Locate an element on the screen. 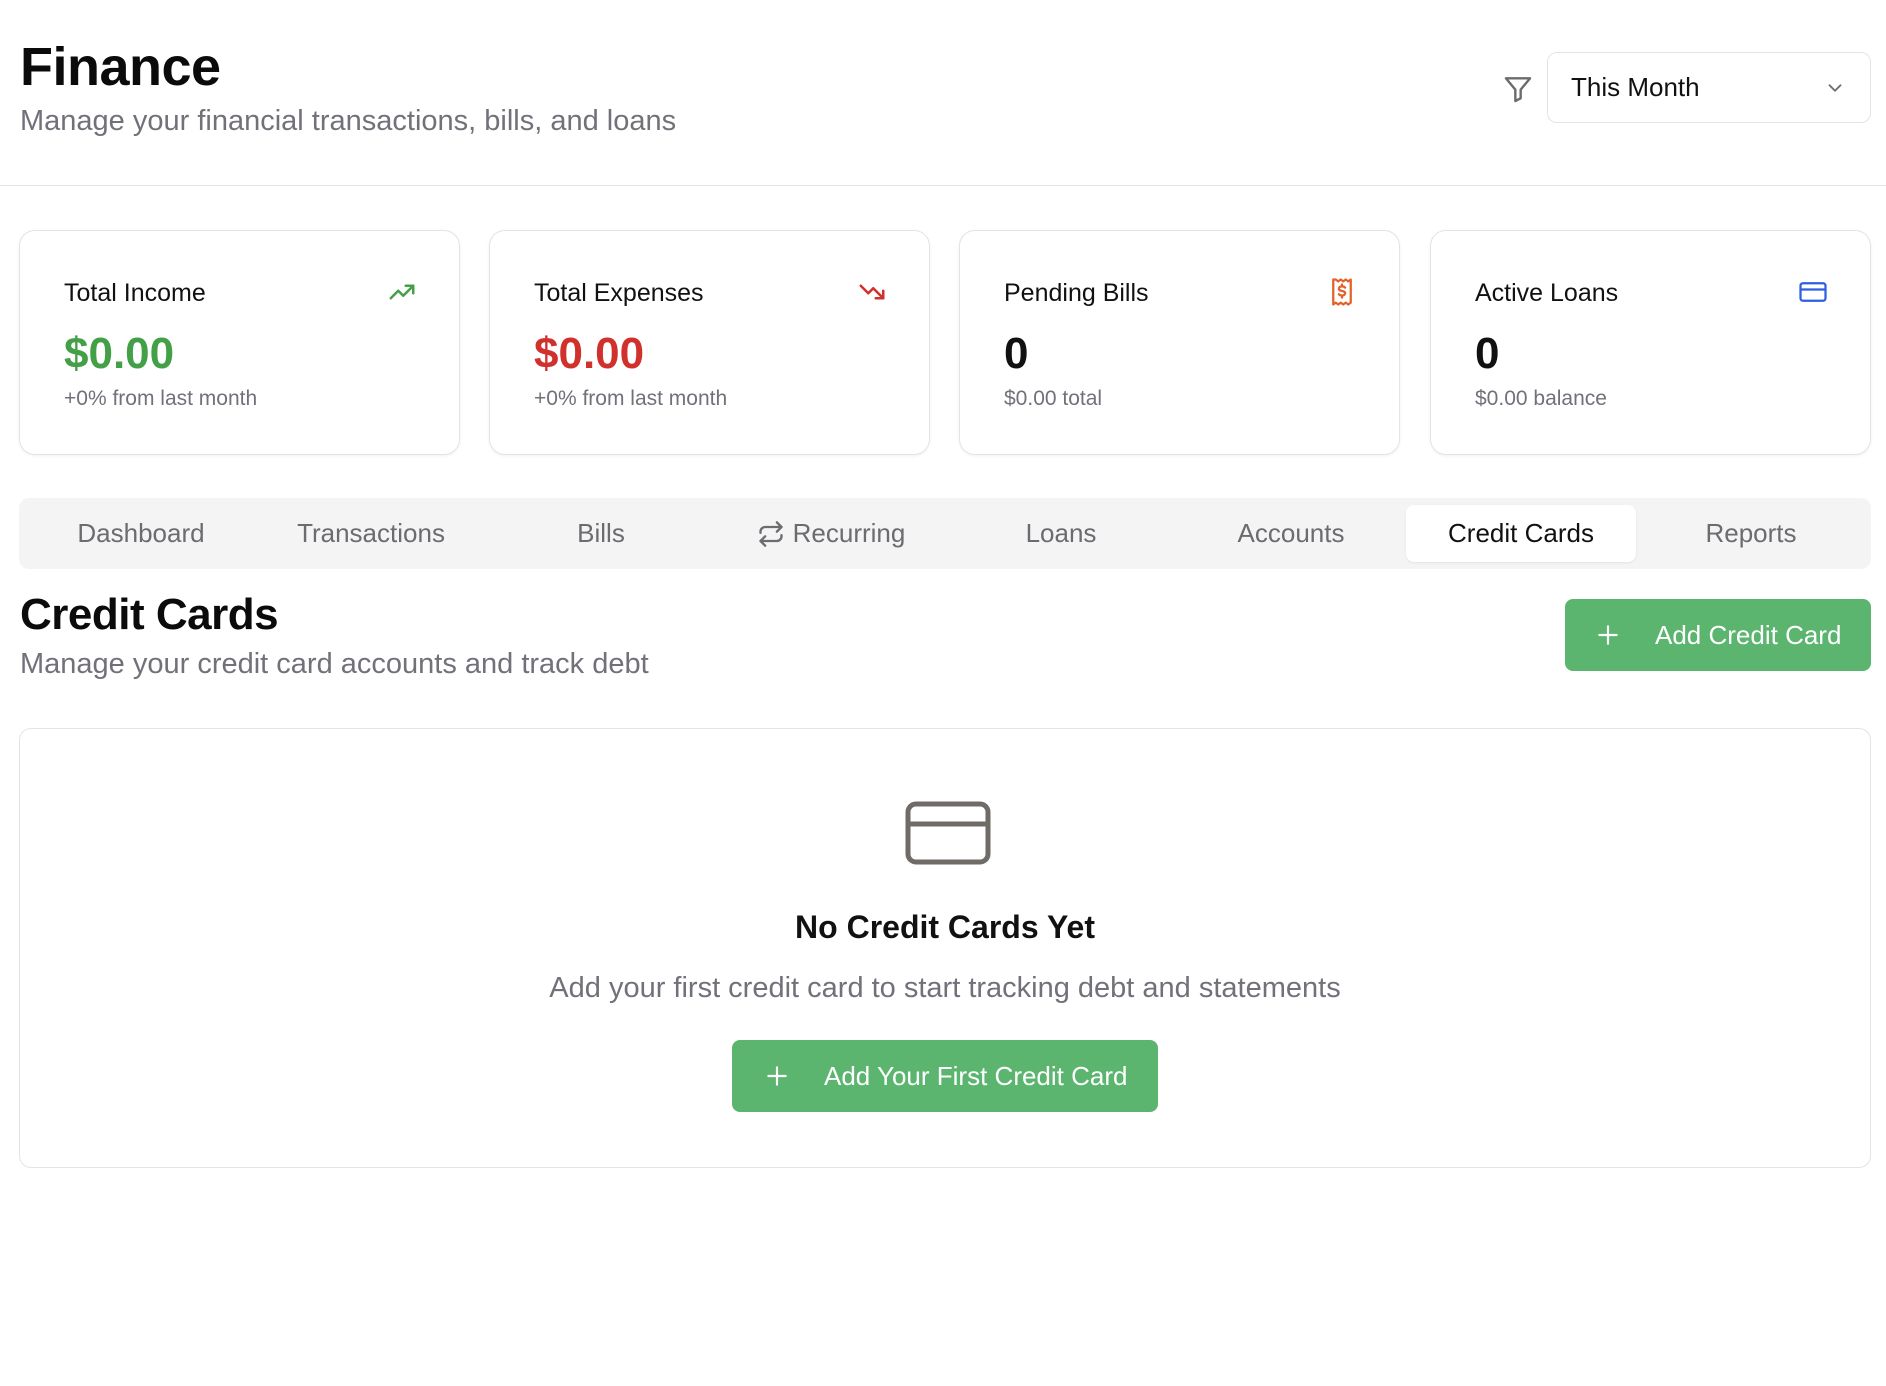  stat-card-total-income: Total Income $0.00 +0% from last month is located at coordinates (239, 342).